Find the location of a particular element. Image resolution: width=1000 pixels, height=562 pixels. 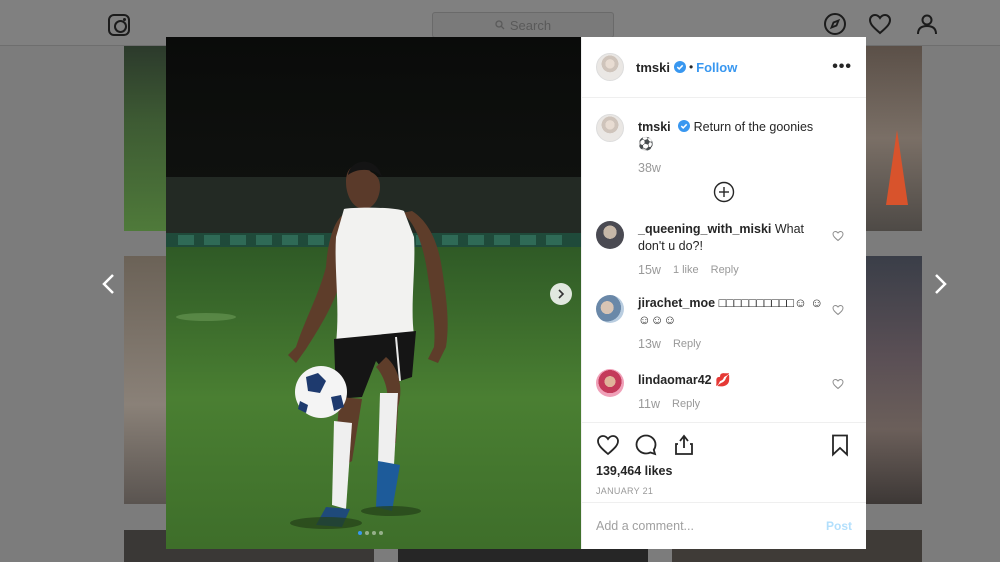

post-header: tmski • Follow ••• is located at coordinates (724, 67).